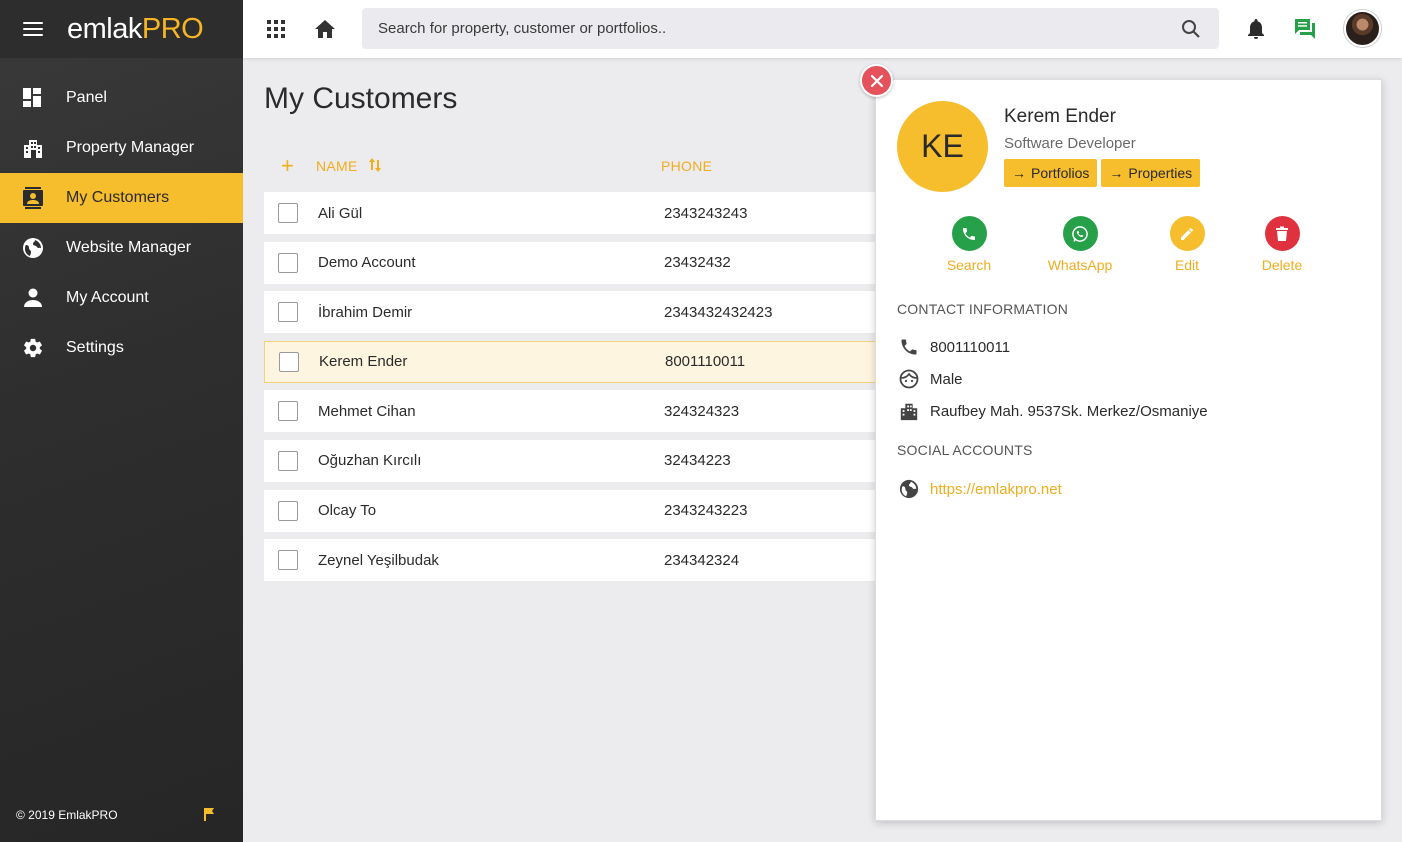 Image resolution: width=1402 pixels, height=842 pixels. Describe the element at coordinates (365, 312) in the screenshot. I see `customer-name: İbrahim Demir` at that location.